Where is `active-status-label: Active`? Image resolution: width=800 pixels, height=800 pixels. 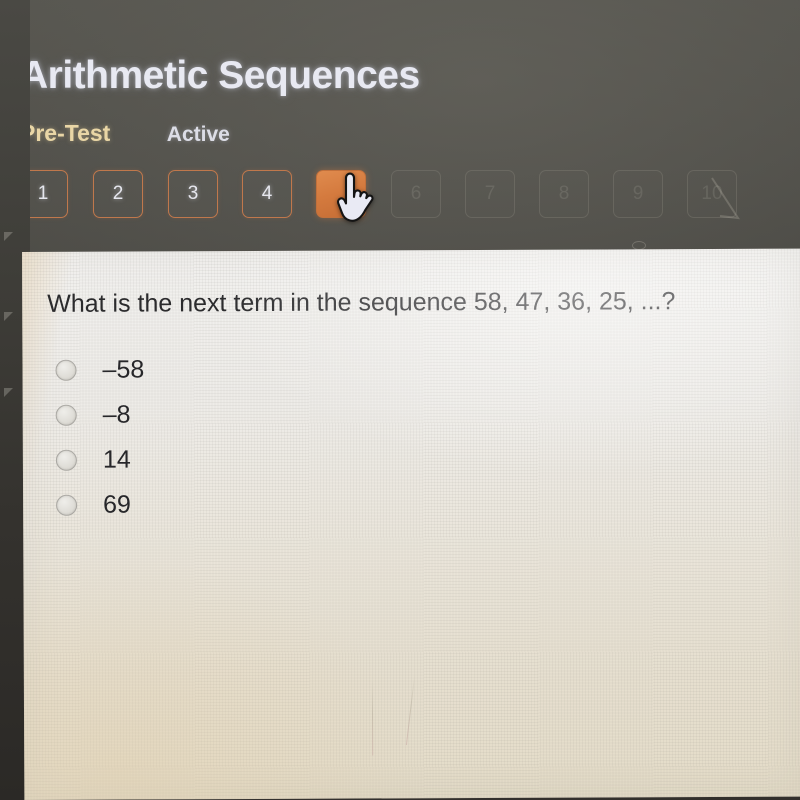 active-status-label: Active is located at coordinates (198, 134).